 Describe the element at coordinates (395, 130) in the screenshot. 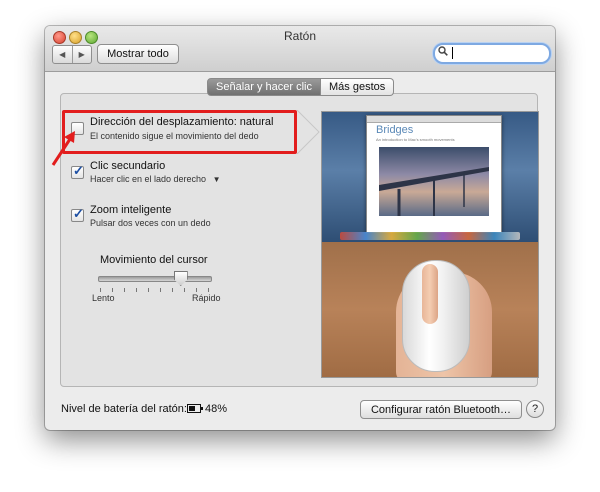

I see `preview-doc-title: Bridges` at that location.